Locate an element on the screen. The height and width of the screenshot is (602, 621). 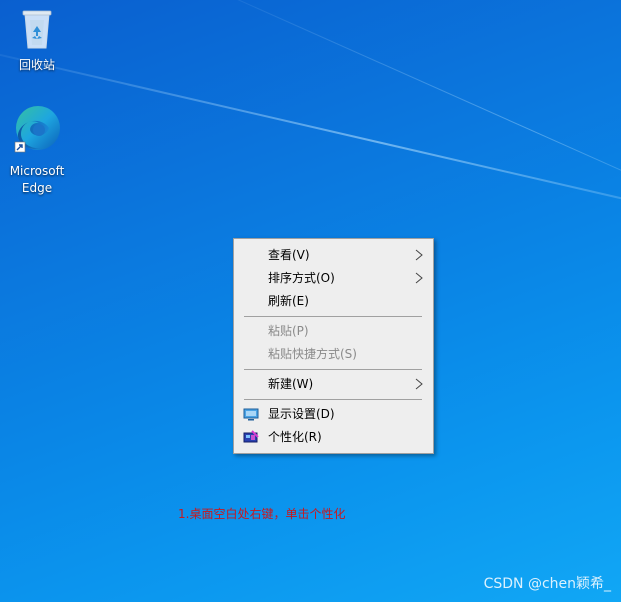
menu-item-label: 显示设置(D) is located at coordinates (301, 414).